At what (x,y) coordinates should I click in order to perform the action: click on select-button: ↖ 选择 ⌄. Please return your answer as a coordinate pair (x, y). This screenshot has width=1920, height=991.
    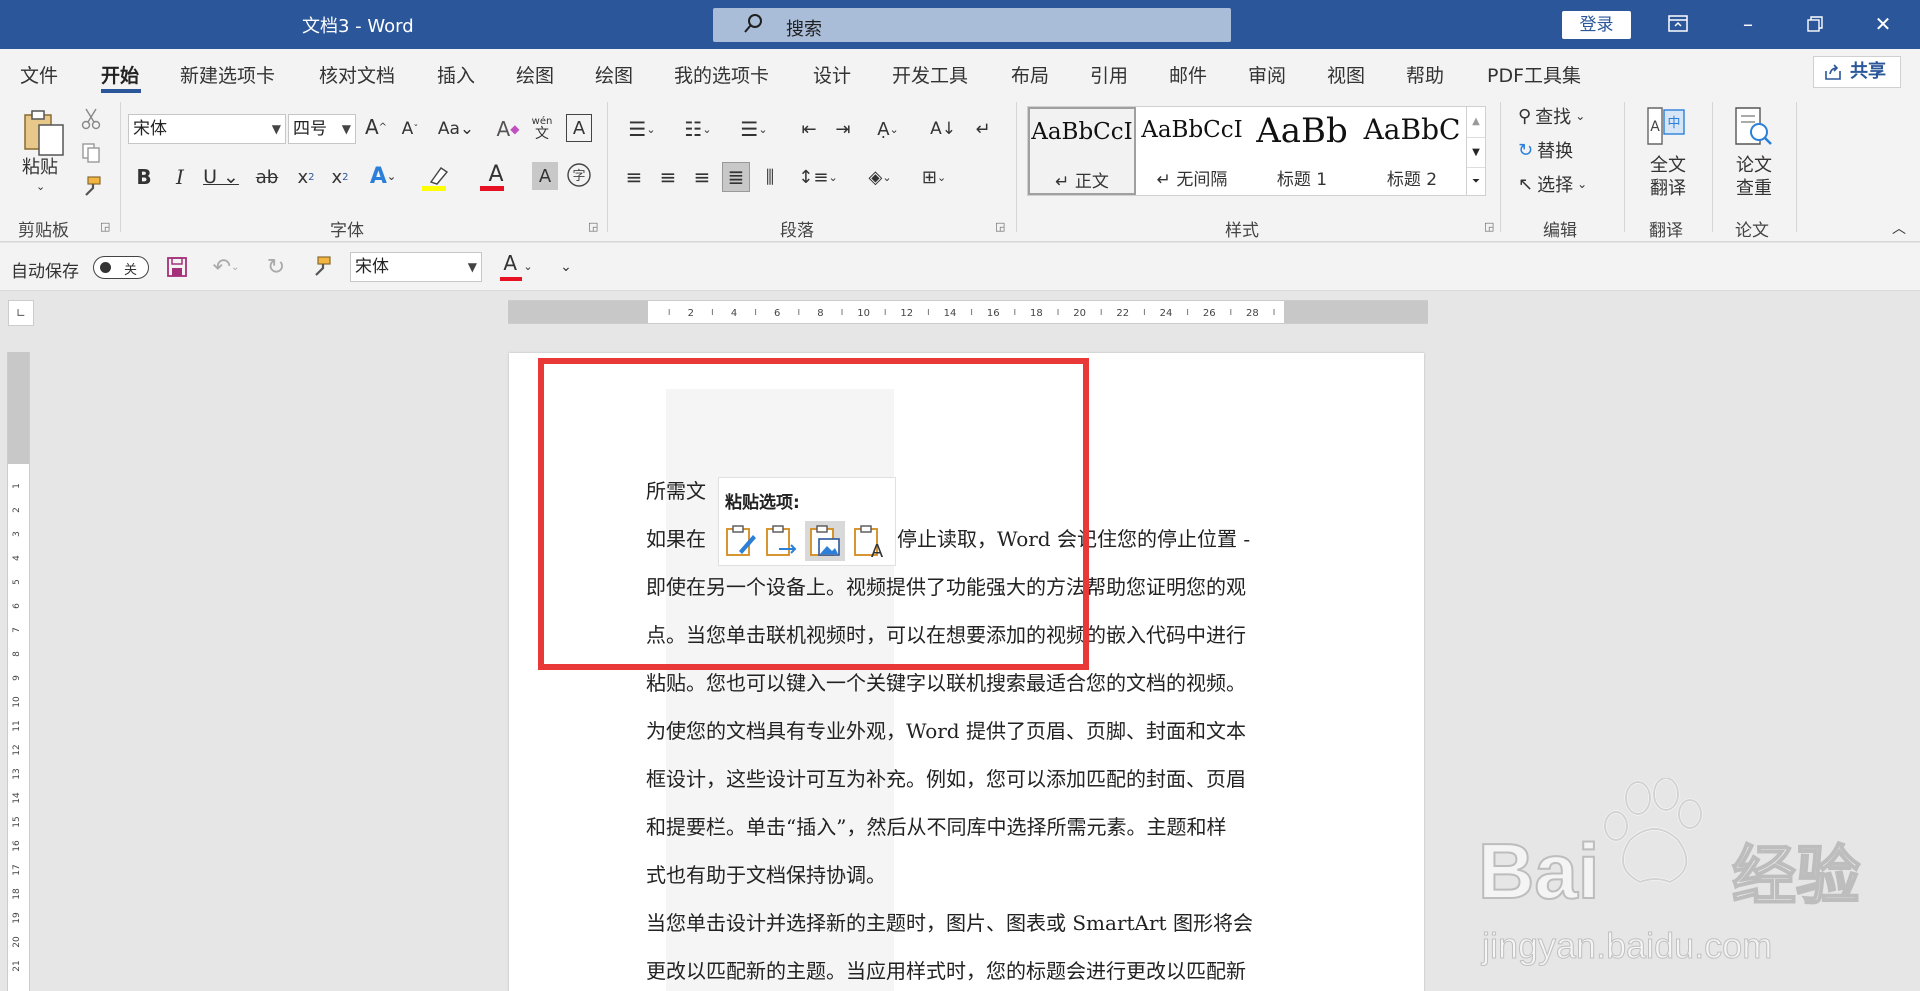
    Looking at the image, I should click on (1552, 184).